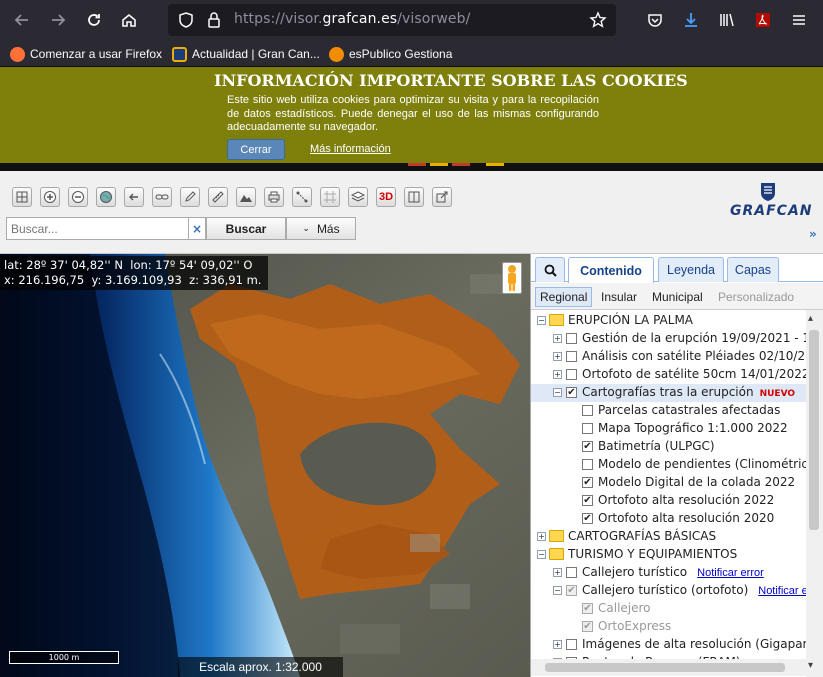 Image resolution: width=823 pixels, height=677 pixels. What do you see at coordinates (671, 483) in the screenshot?
I see `tree-row: ✔ Modelo Digital de la colada 2022` at bounding box center [671, 483].